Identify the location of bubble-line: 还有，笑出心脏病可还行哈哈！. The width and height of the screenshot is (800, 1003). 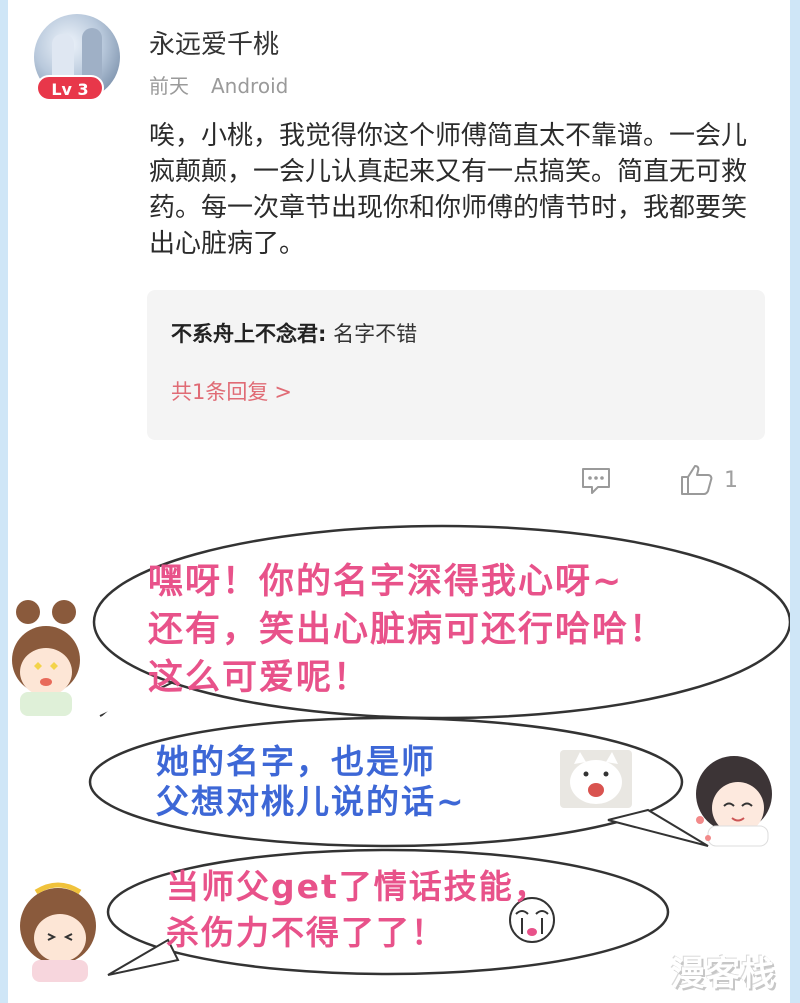
(407, 630).